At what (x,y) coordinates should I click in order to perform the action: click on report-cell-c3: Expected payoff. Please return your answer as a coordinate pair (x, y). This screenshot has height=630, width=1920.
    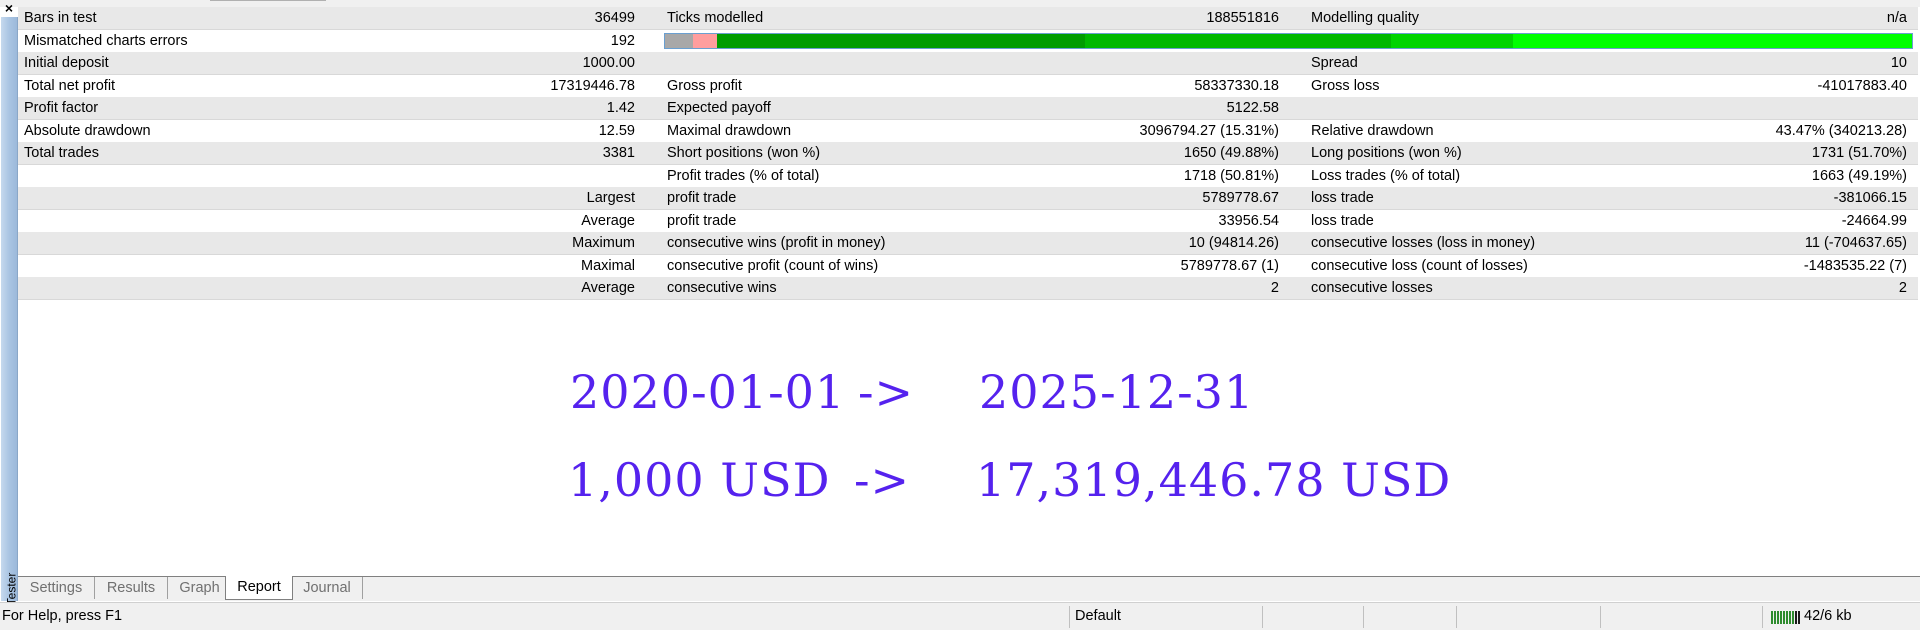
    Looking at the image, I should click on (719, 108).